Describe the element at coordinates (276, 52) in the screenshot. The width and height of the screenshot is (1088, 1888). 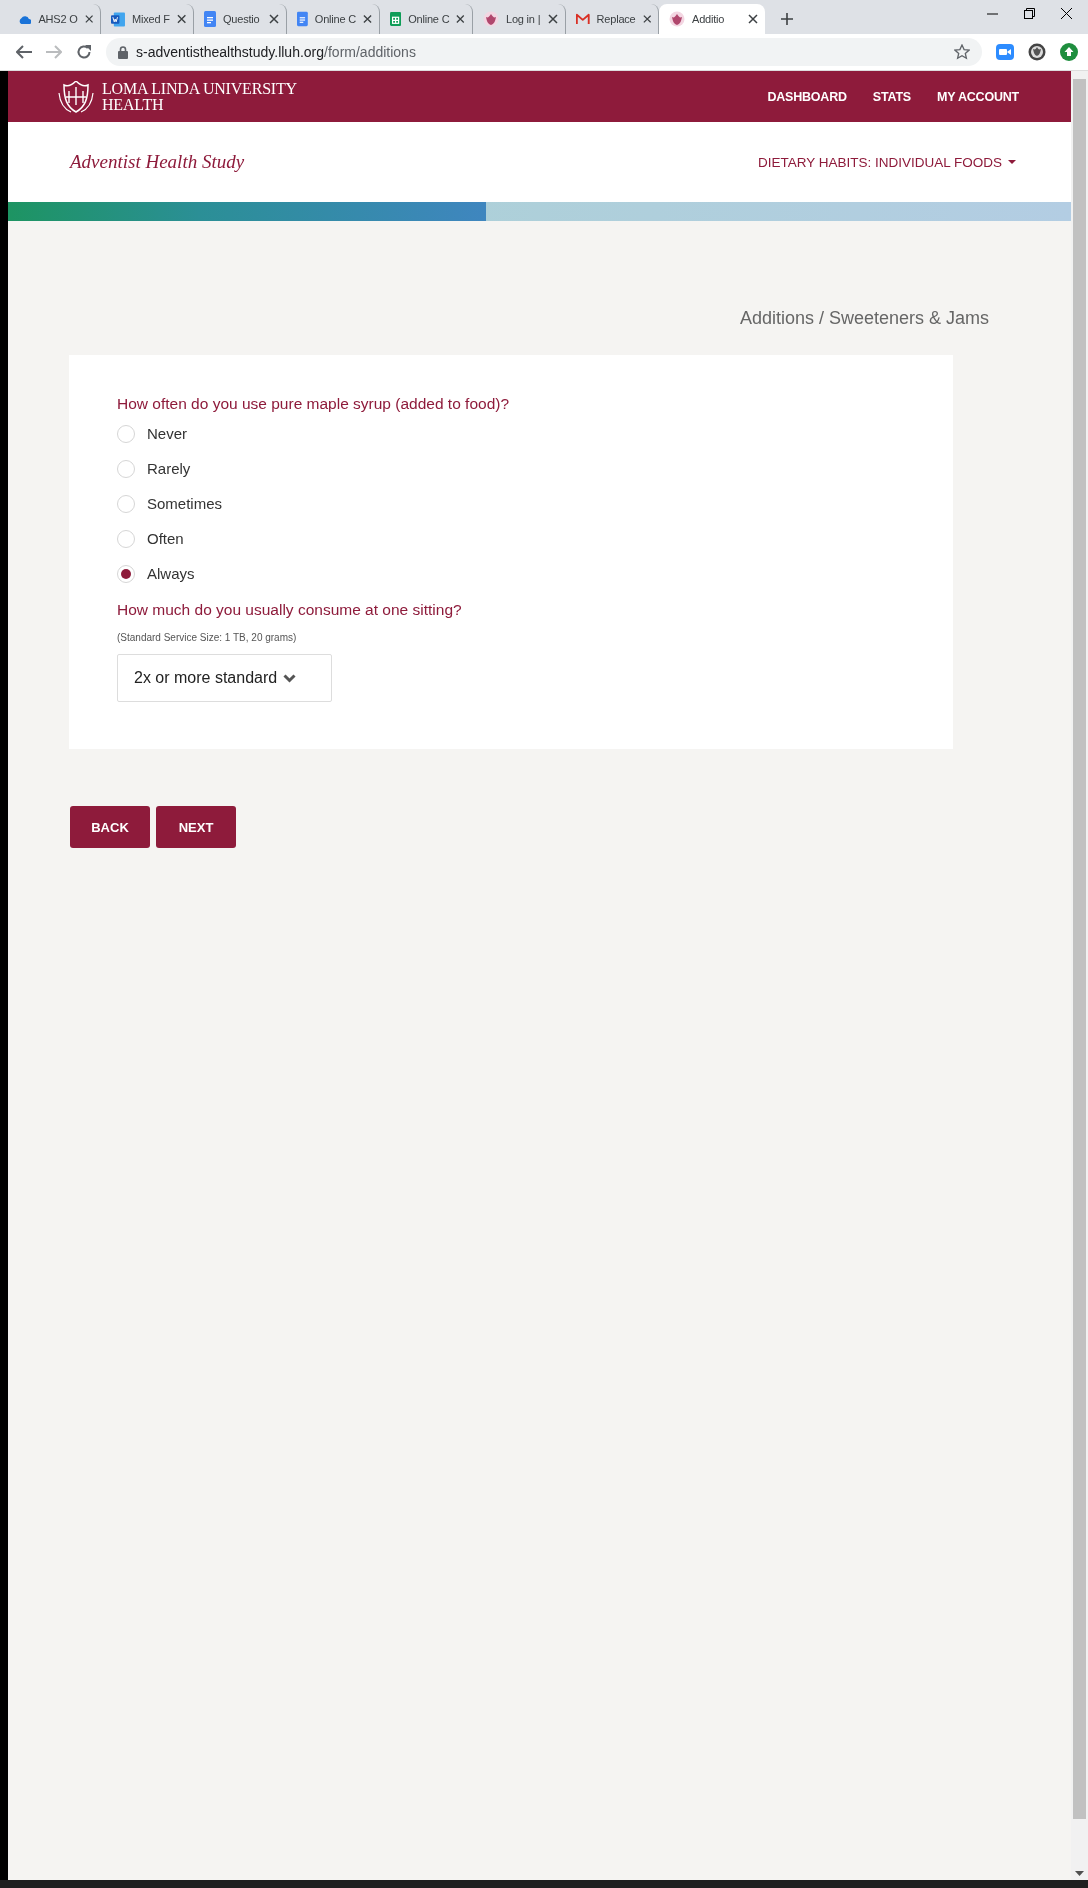
I see `url-text: s-adventisthealthstudy.lluh.org/form/additions` at that location.